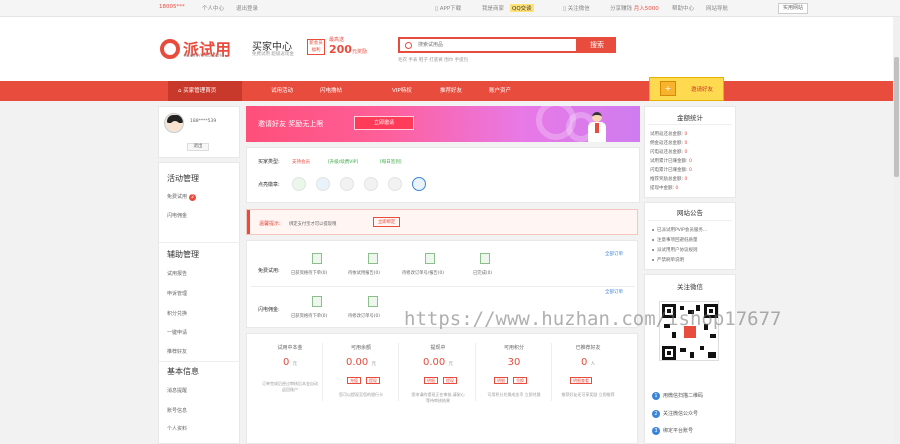 This screenshot has height=444, width=900. What do you see at coordinates (309, 273) in the screenshot?
I see `trial-step-1: 已获资格待下单(0)` at bounding box center [309, 273].